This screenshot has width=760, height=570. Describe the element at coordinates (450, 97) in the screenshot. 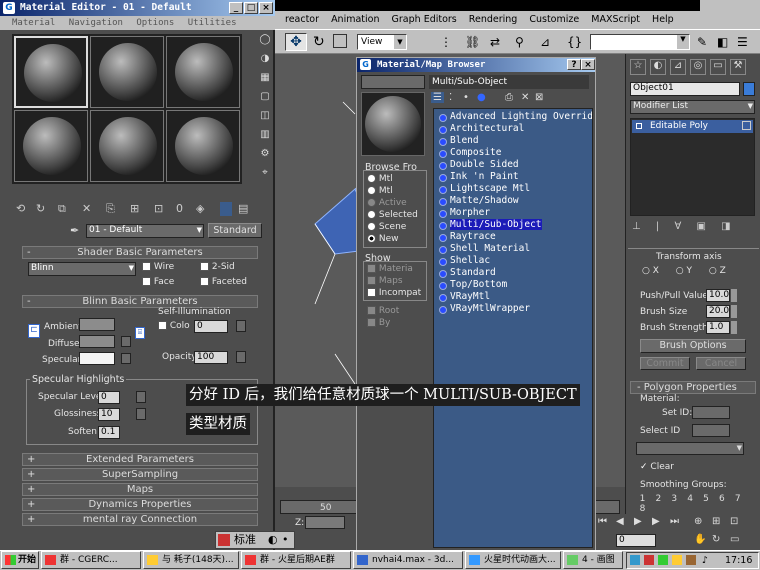

I see `view-list-icons-icon: ⁚` at that location.